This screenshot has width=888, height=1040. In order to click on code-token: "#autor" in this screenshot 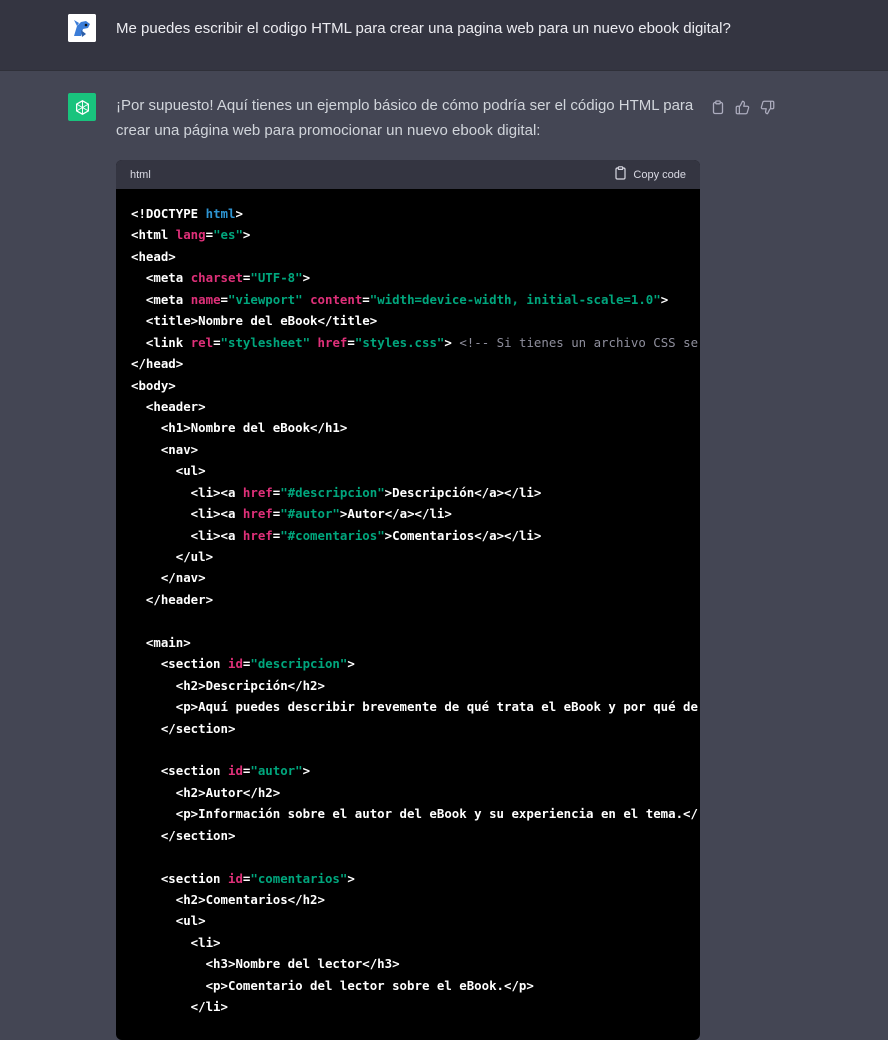, I will do `click(310, 514)`.